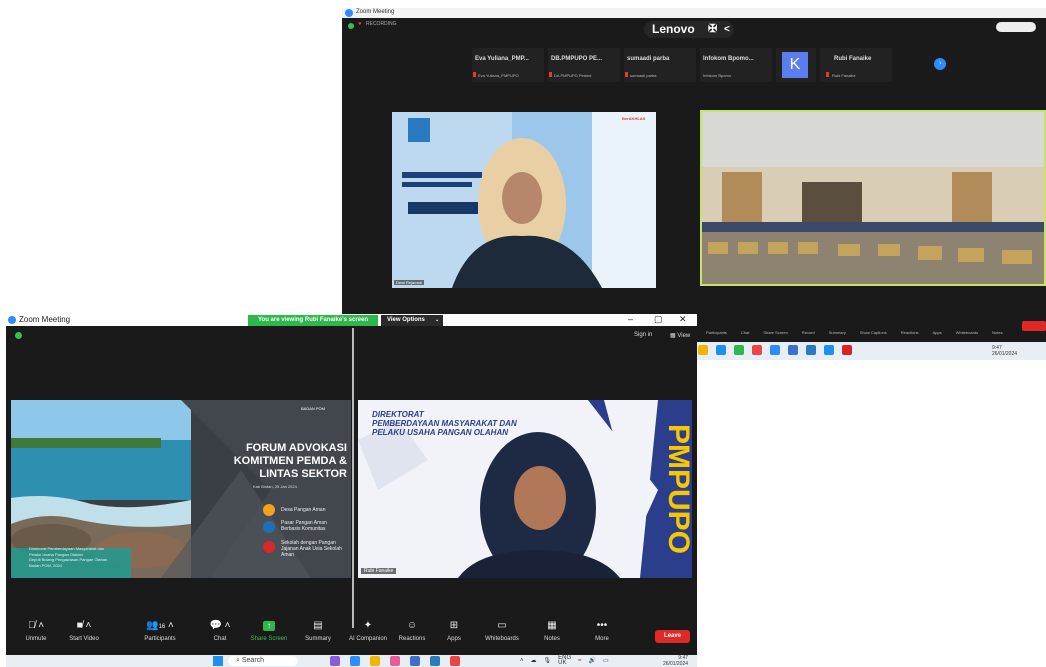  Describe the element at coordinates (727, 29) in the screenshot. I see `chevron-left-icon: <` at that location.